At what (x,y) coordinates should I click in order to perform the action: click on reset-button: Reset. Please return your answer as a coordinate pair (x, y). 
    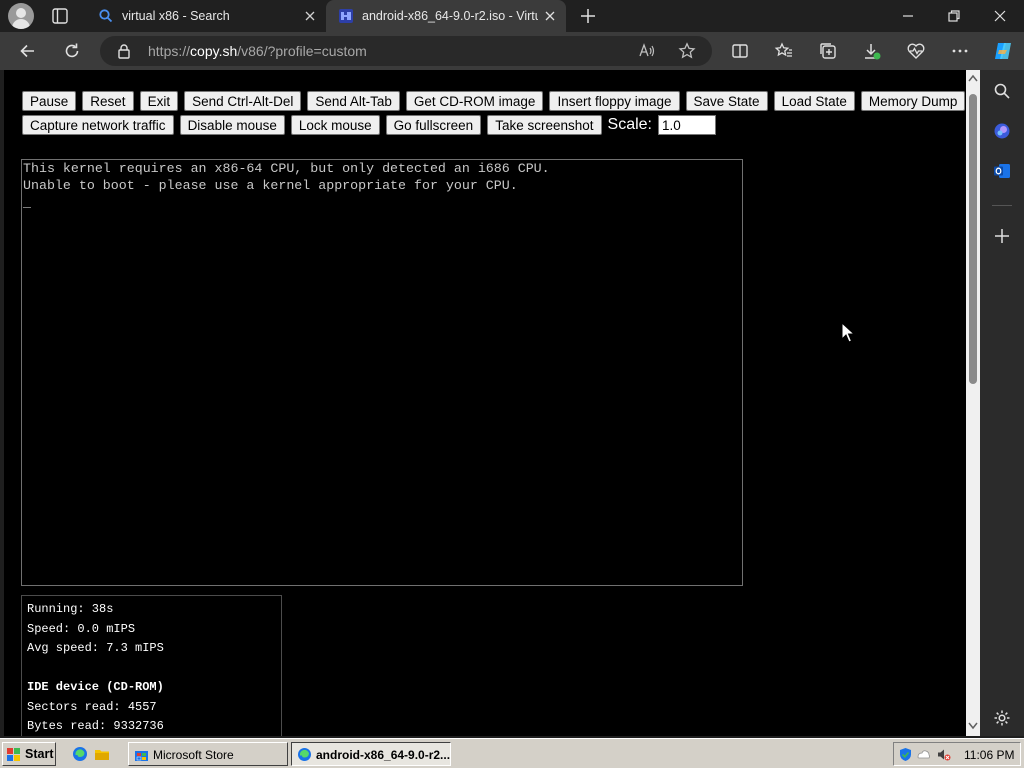
    Looking at the image, I should click on (108, 101).